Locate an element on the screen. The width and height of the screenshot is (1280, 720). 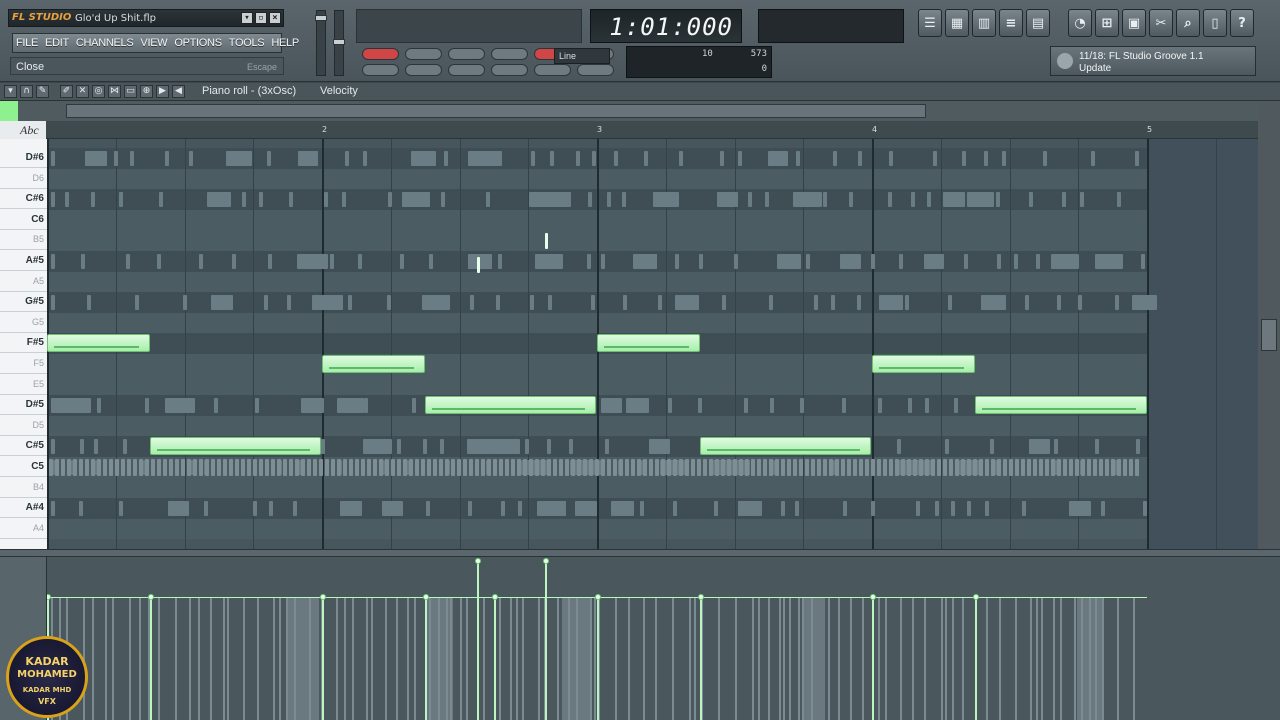
punch-button is located at coordinates (423, 70).